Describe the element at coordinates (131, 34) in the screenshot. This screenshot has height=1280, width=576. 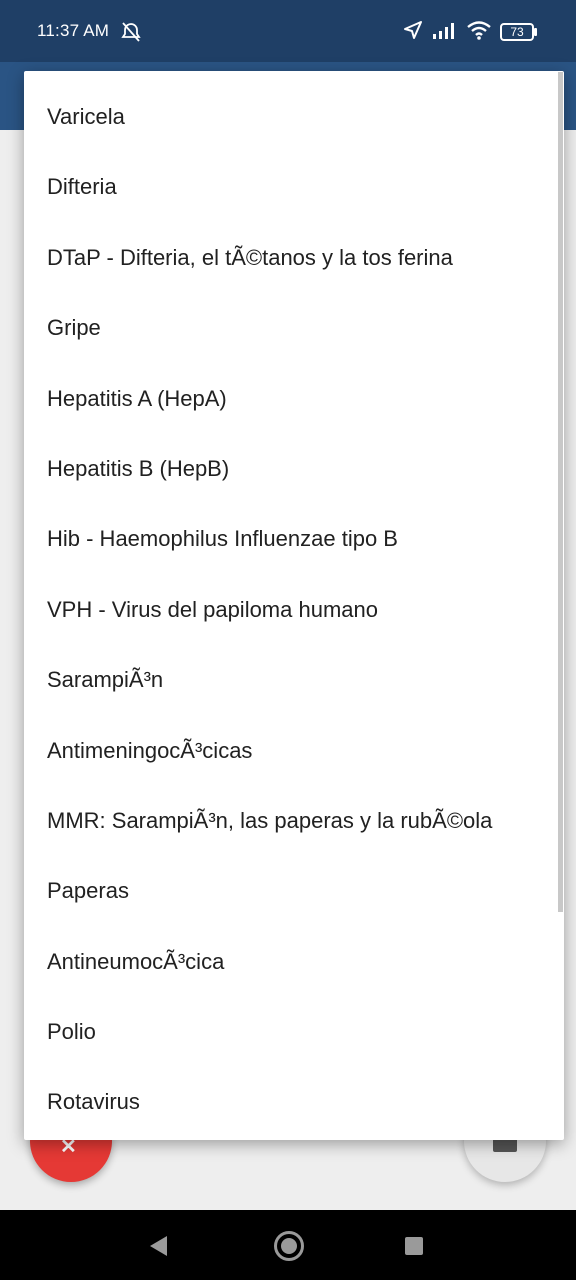
I see `alarm-off-icon` at that location.